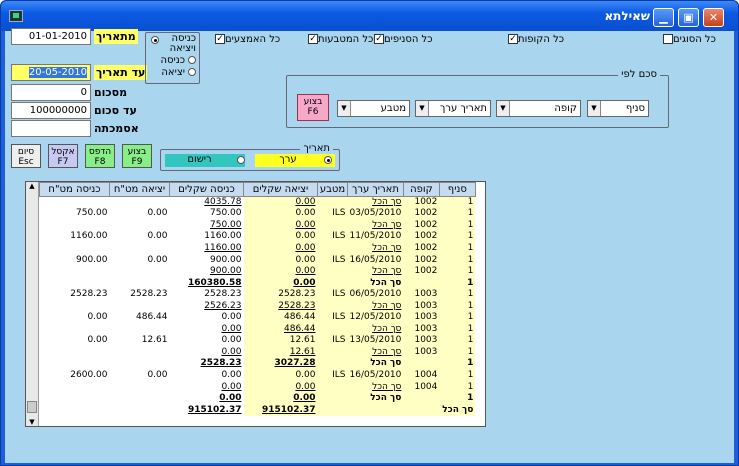 Image resolution: width=739 pixels, height=466 pixels. I want to click on table-row: 900.00 0.00 סך הכל 1002 1, so click(258, 271).